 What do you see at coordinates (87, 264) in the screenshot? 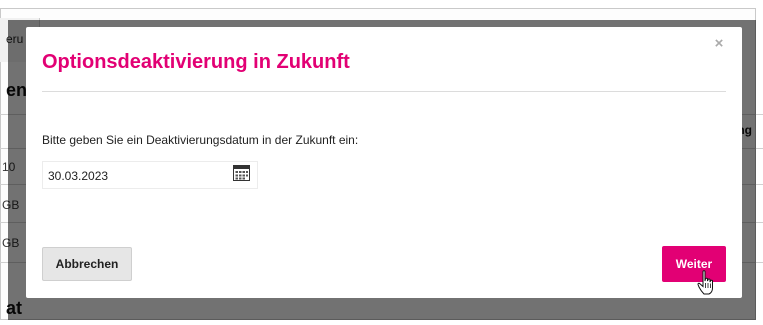
I see `cancel-button: Abbrechen` at bounding box center [87, 264].